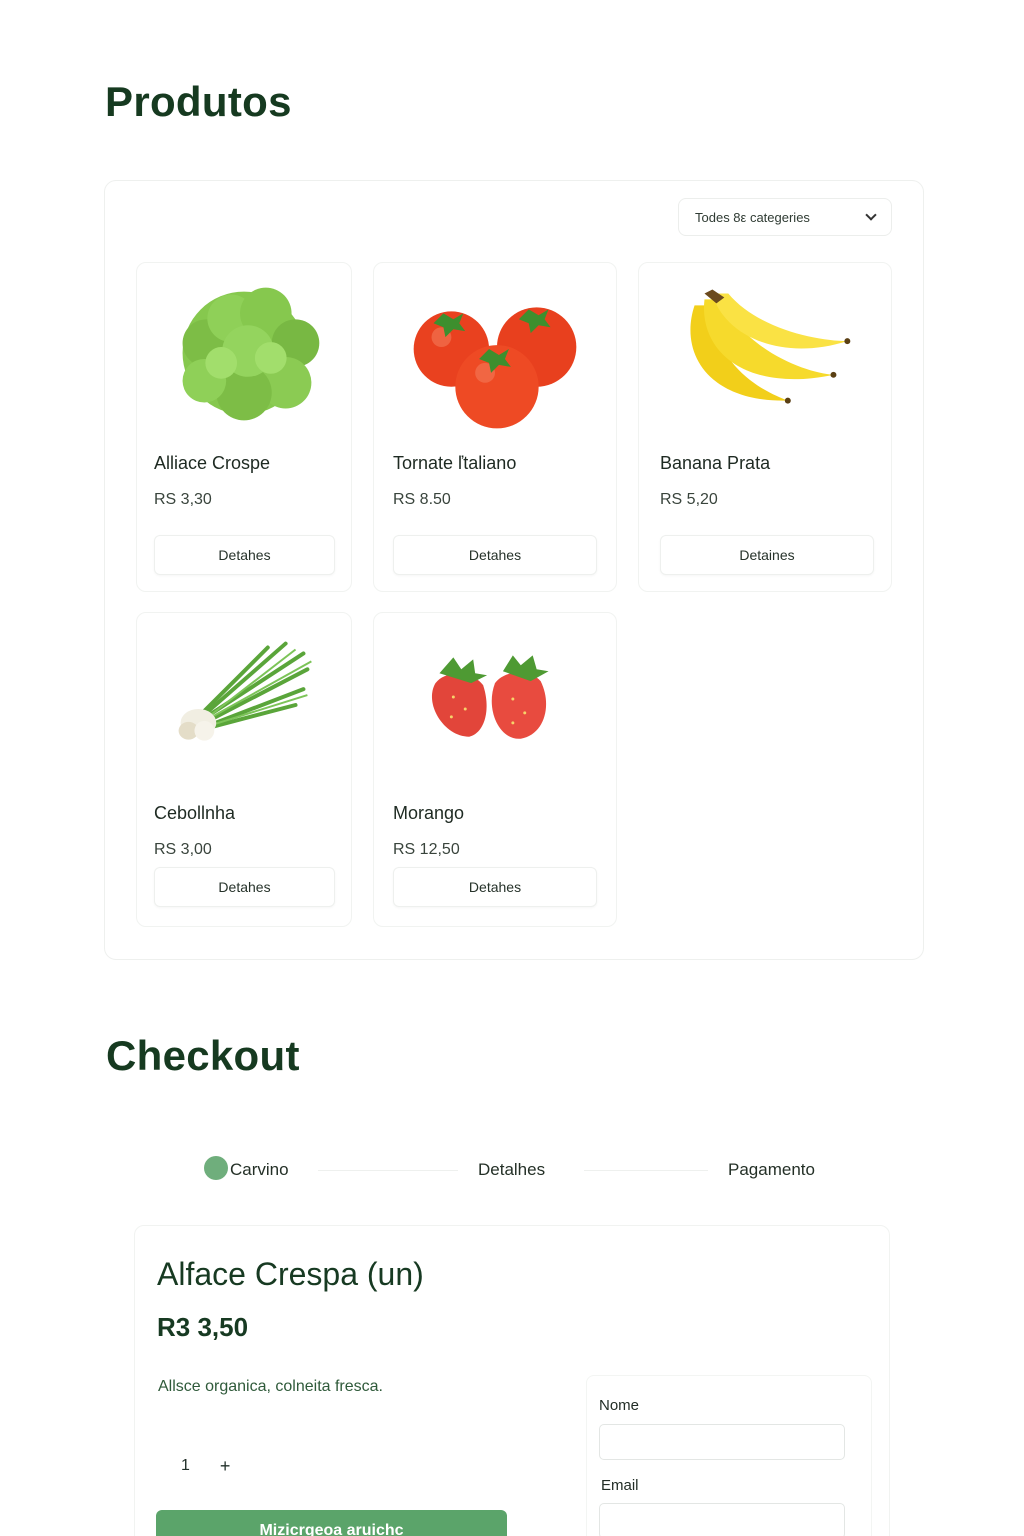 The image size is (1024, 1536). I want to click on category-select: Todes 8ε categeries, so click(785, 217).